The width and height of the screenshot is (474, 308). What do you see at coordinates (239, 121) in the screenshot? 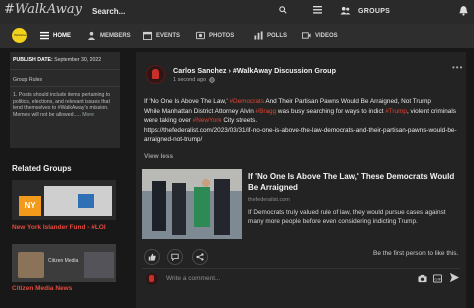
I see `post-text: City streets.` at bounding box center [239, 121].